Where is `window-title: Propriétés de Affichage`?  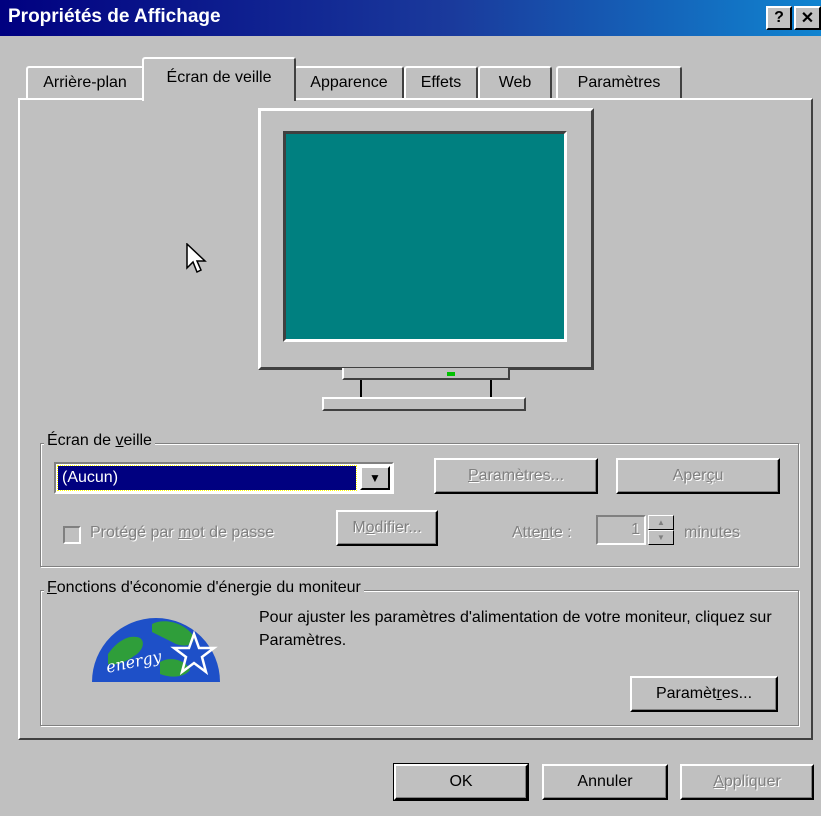
window-title: Propriétés de Affichage is located at coordinates (114, 16).